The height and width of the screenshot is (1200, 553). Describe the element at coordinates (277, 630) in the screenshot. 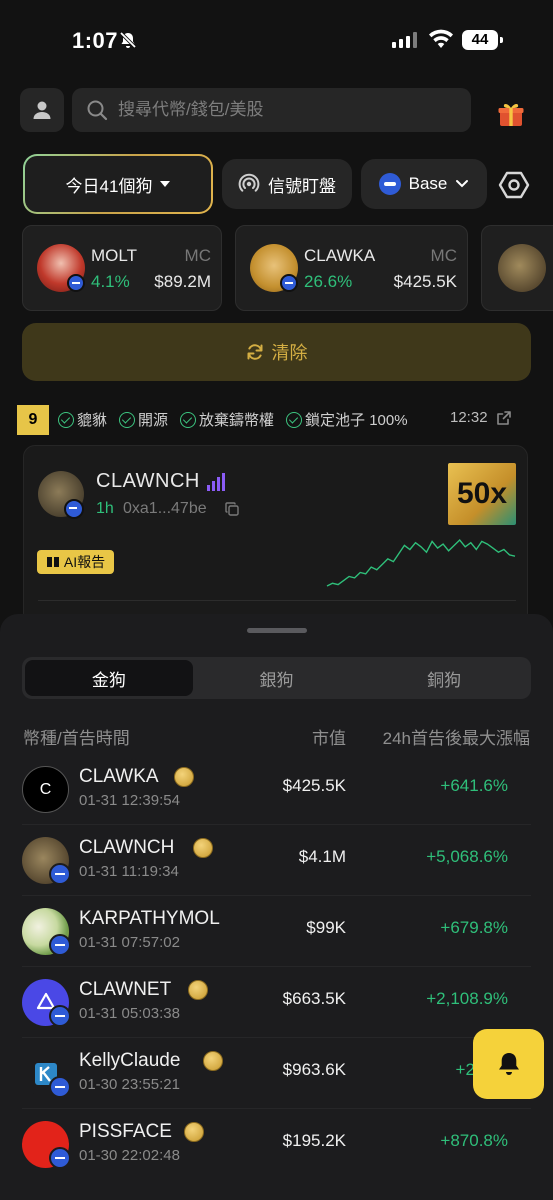

I see `sheet-drag-handle` at that location.